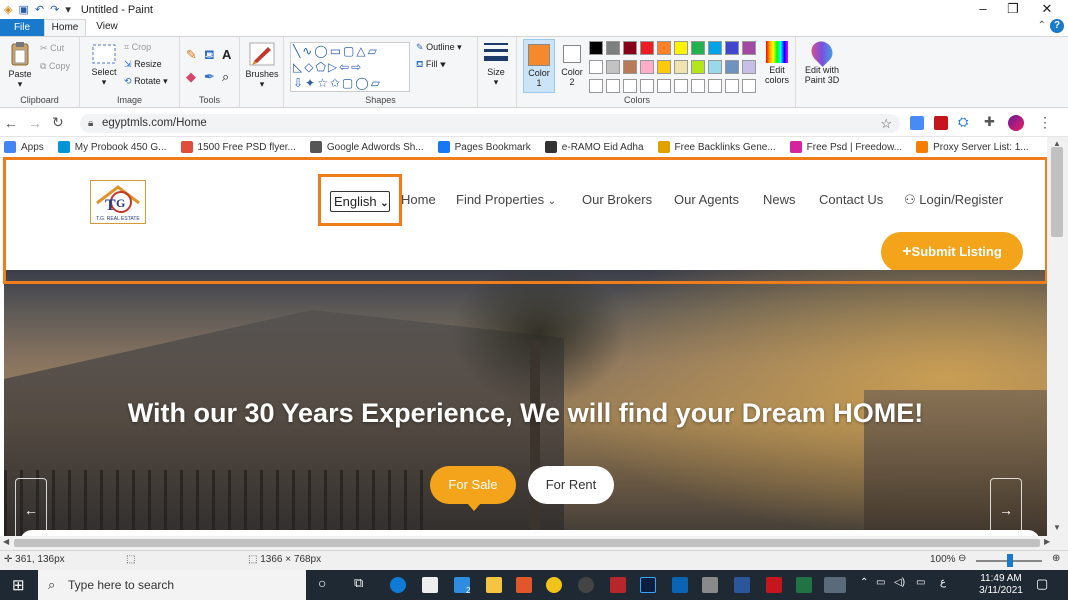 This screenshot has height=600, width=1068. Describe the element at coordinates (835, 585) in the screenshot. I see `paint-taskbar-icon` at that location.